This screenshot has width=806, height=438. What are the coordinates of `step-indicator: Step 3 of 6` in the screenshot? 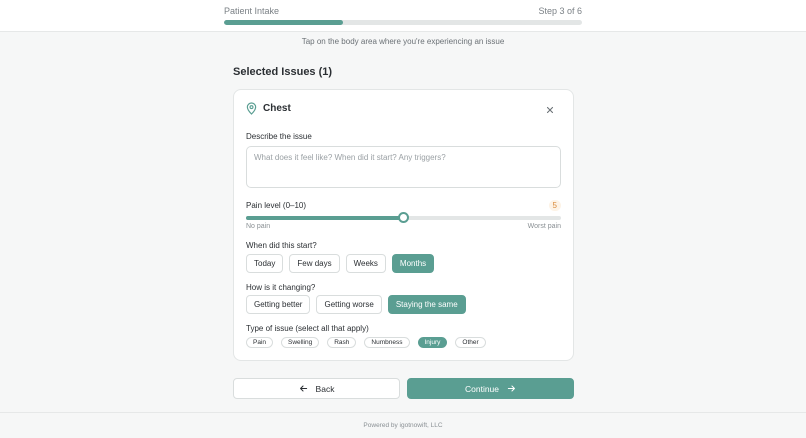 It's located at (560, 11).